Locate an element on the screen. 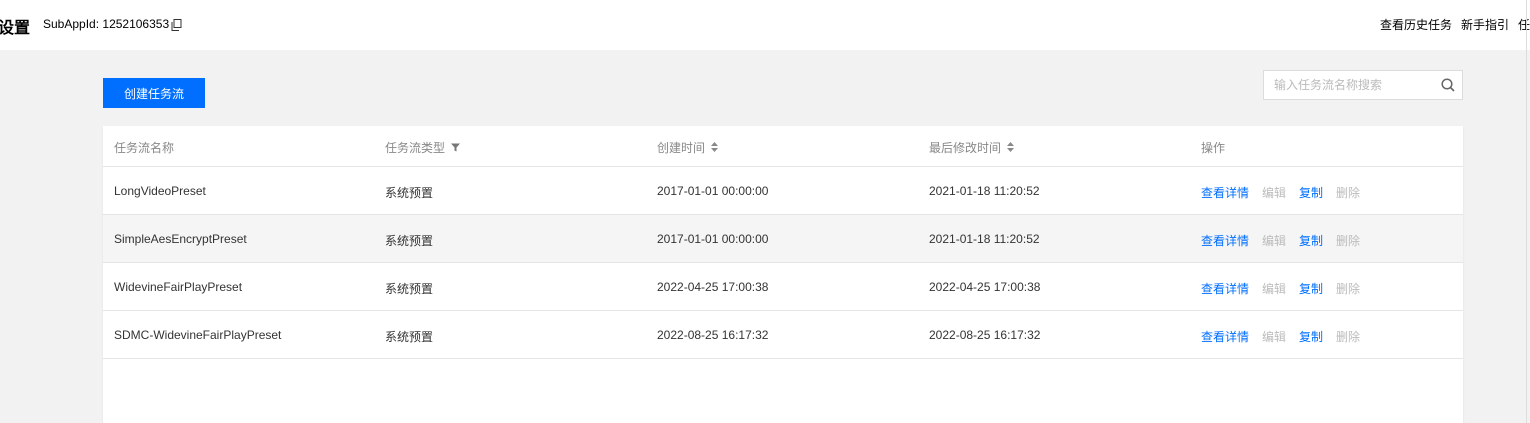  column-header-type: 任务流类型 is located at coordinates (423, 147).